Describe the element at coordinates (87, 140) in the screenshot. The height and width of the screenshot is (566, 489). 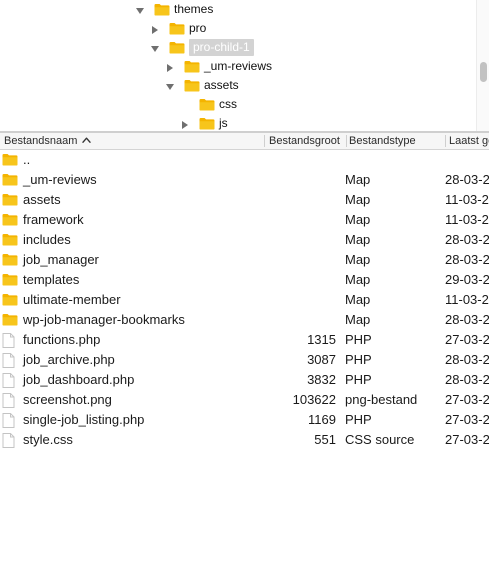
I see `sort-ascending-icon` at that location.